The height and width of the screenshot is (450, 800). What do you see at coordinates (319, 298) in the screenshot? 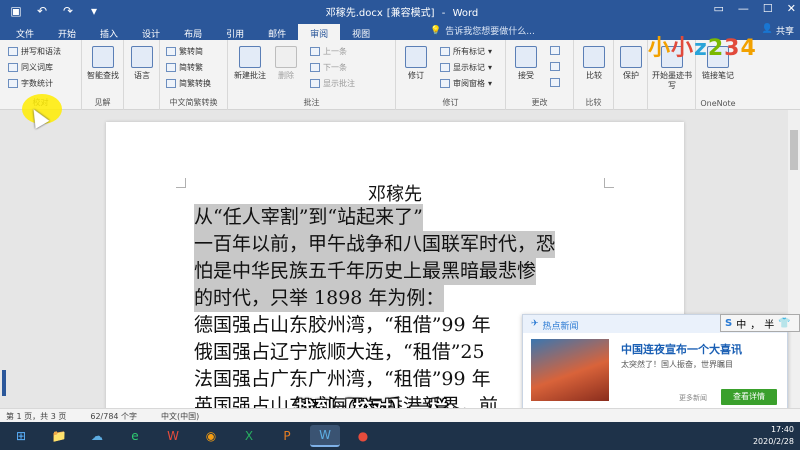
I see `text-line: 的时代，只举 1898 年为例：` at bounding box center [319, 298].